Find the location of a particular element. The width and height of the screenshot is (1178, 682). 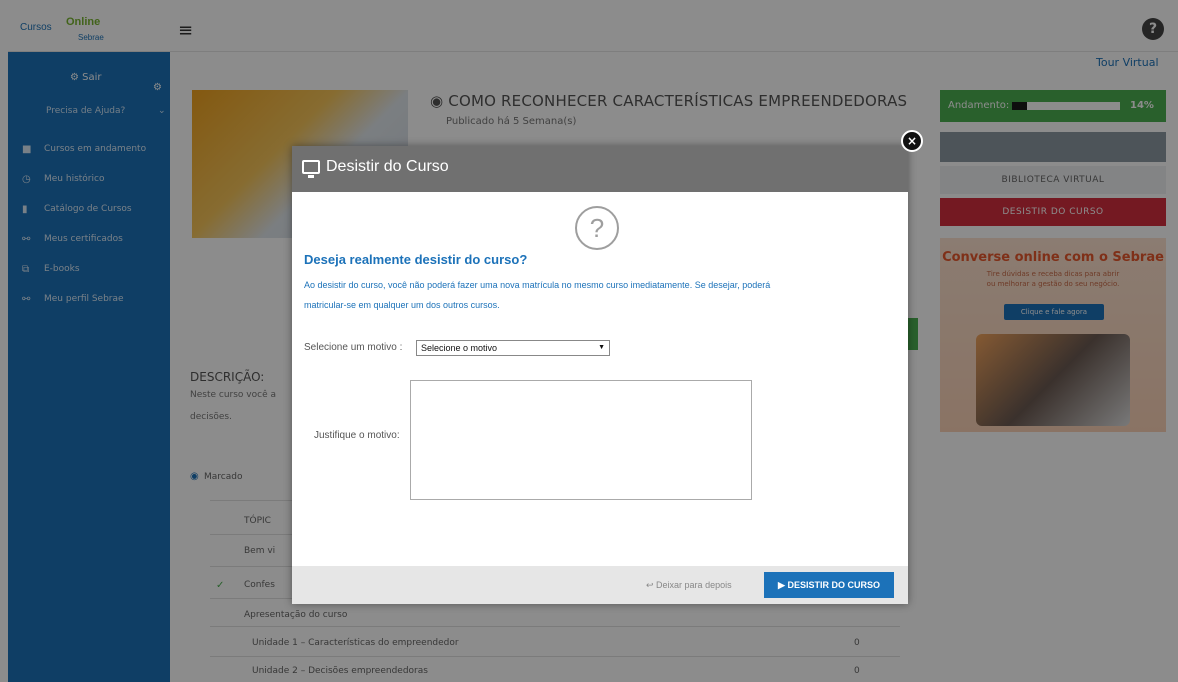

dropdown-arrow-icon: ▼ is located at coordinates (601, 347).